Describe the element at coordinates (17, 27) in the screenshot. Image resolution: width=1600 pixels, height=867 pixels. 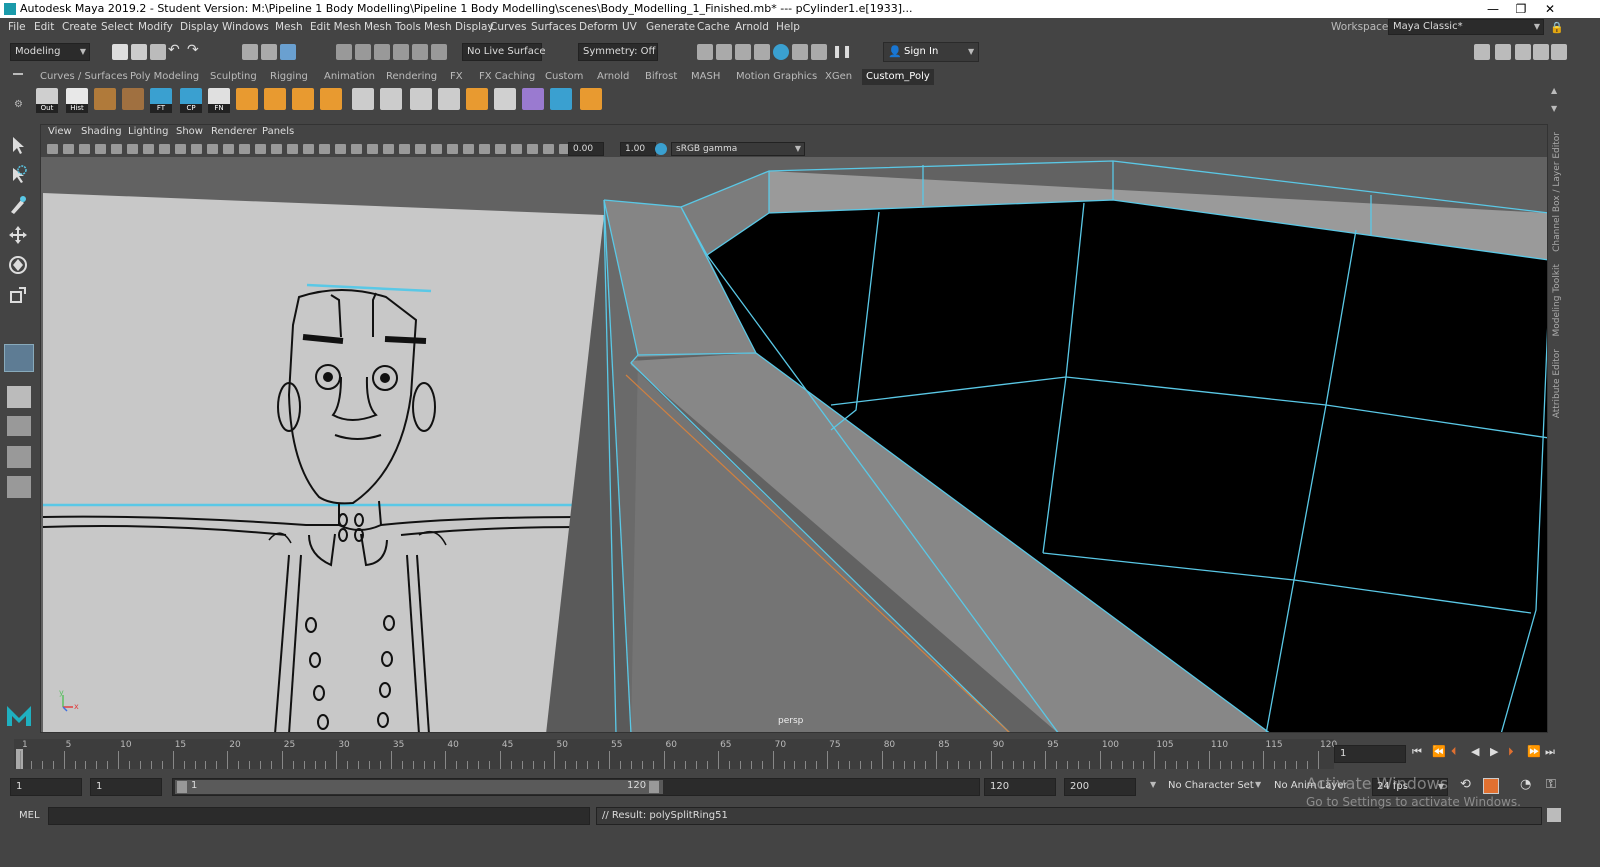
I see `menu-file: File` at that location.